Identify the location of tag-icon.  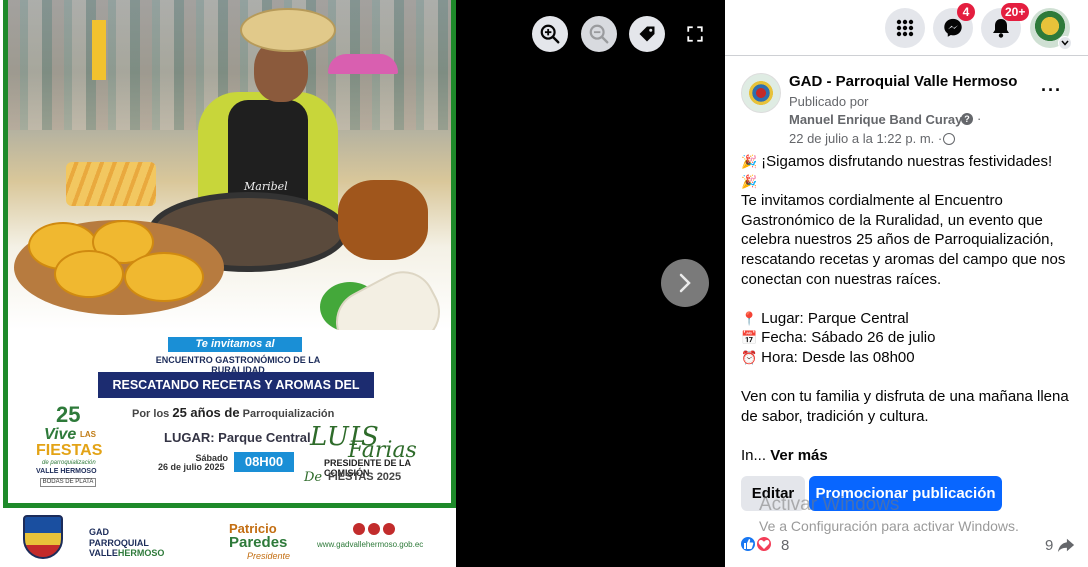
(647, 34).